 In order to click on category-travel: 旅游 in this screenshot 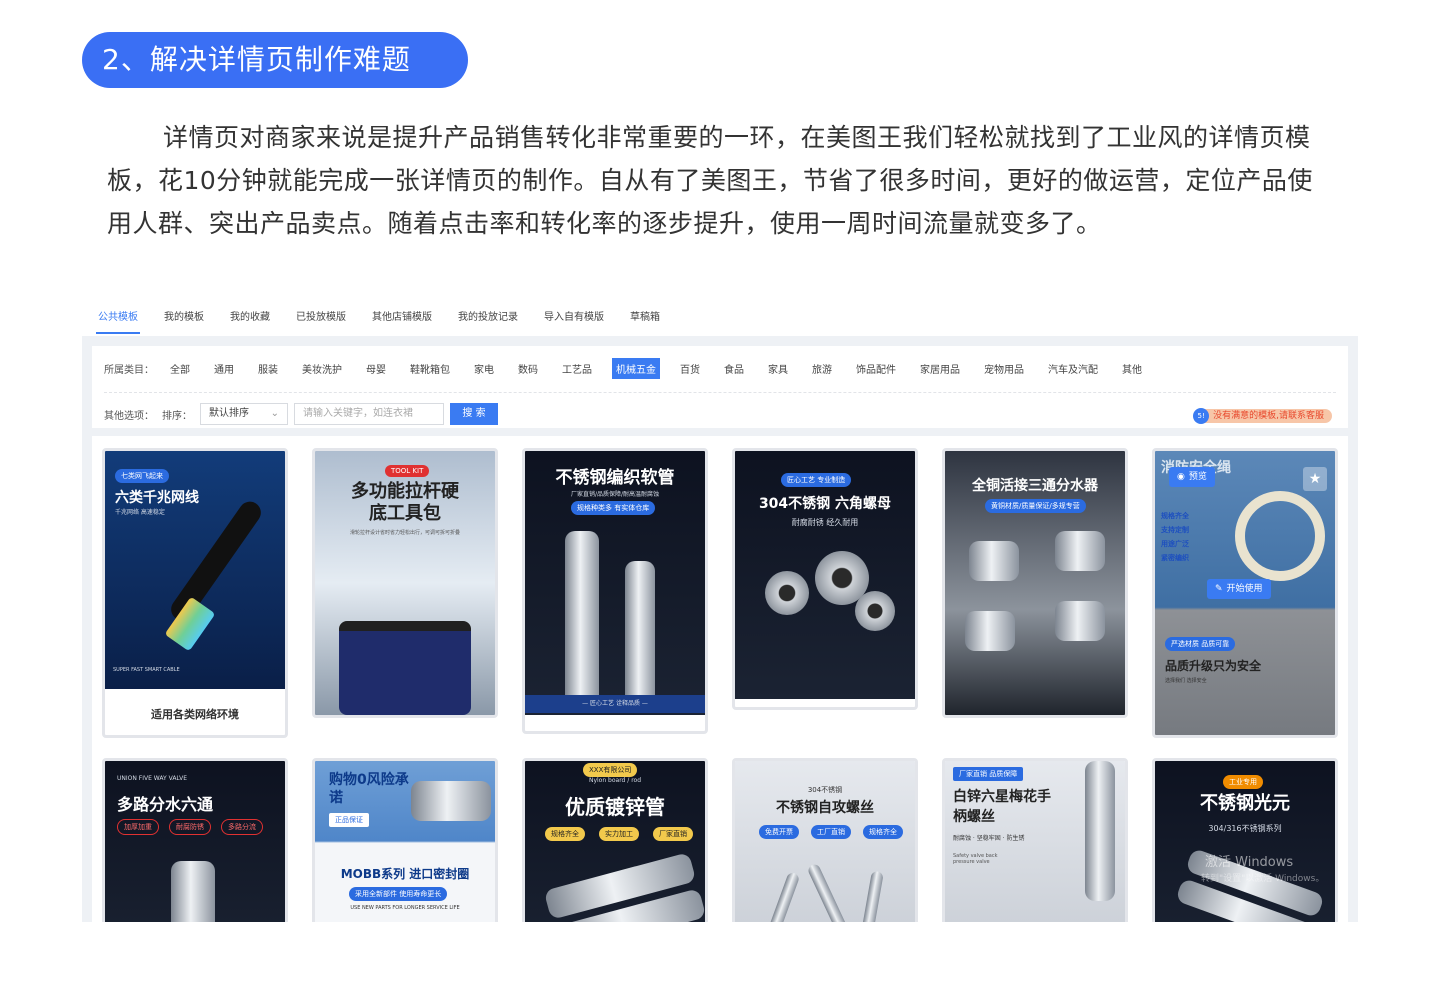, I will do `click(822, 368)`.